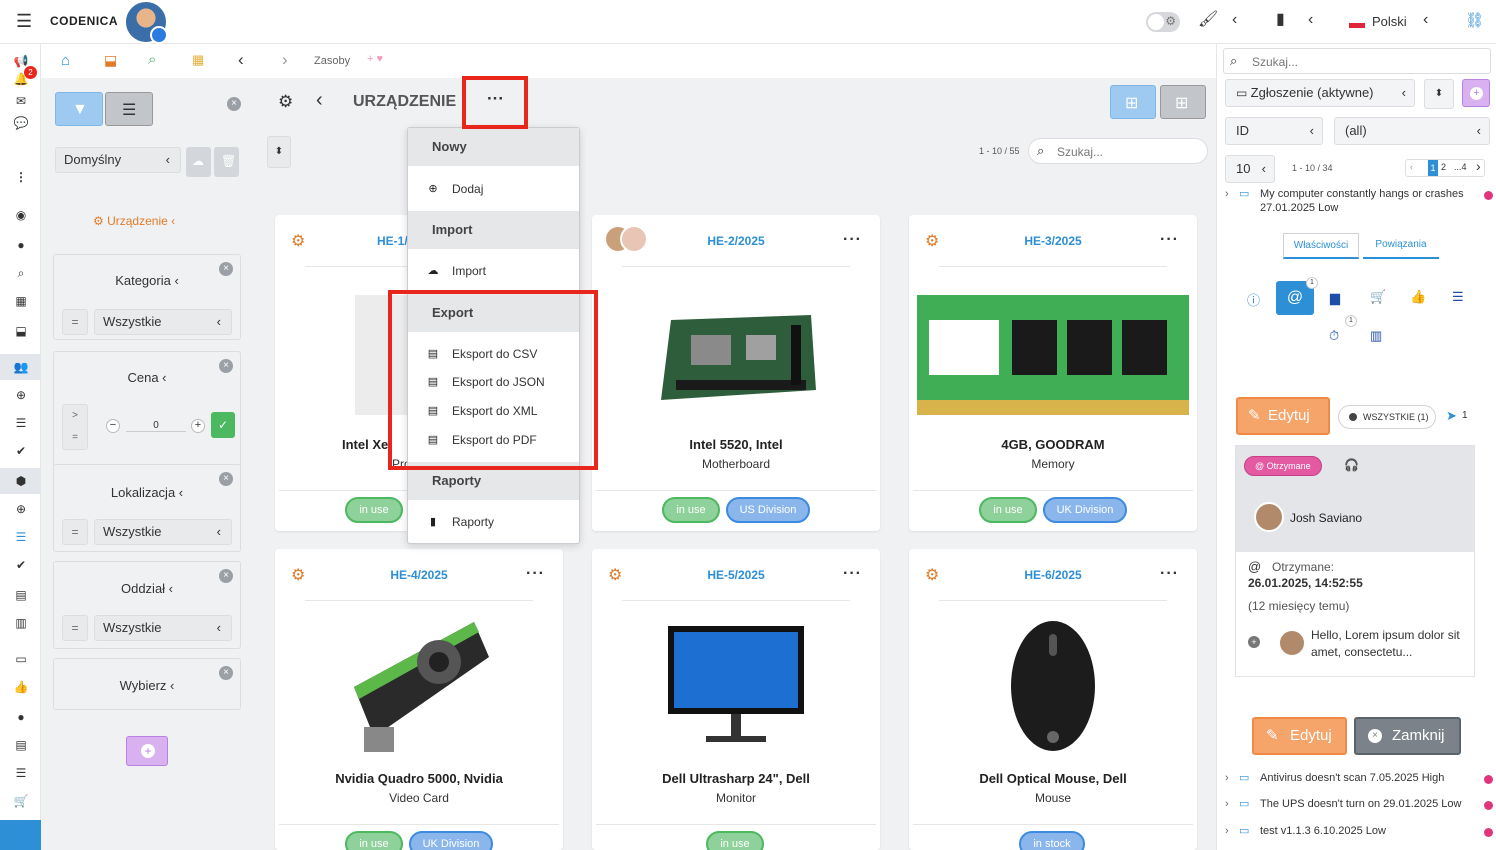 The image size is (1496, 850). I want to click on headset-icon: 🎧, so click(1351, 465).